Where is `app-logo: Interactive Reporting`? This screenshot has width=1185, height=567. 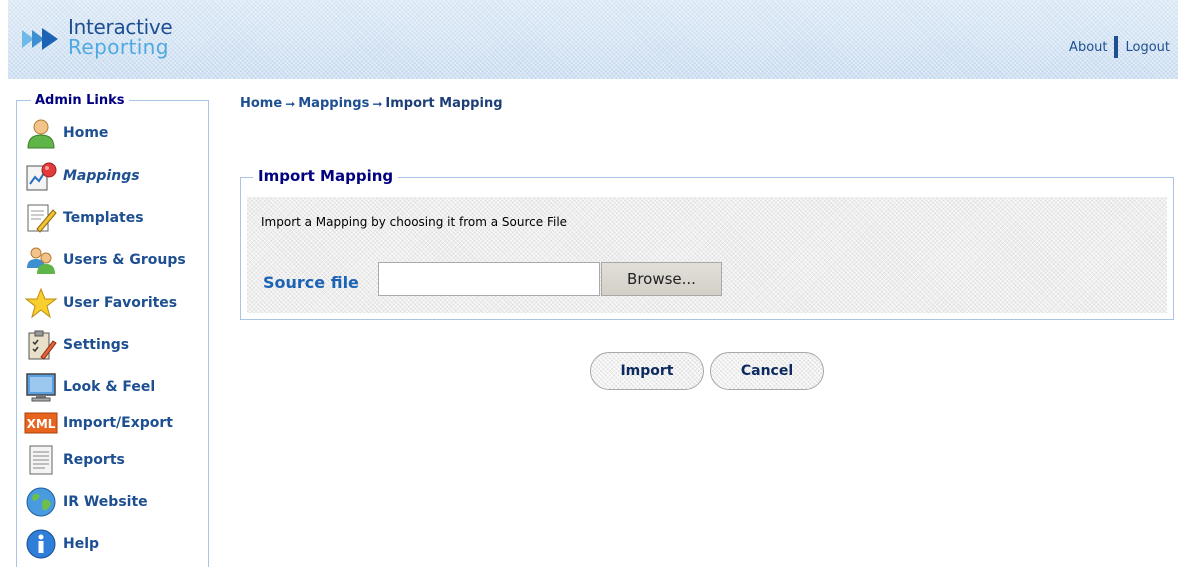
app-logo: Interactive Reporting is located at coordinates (105, 39).